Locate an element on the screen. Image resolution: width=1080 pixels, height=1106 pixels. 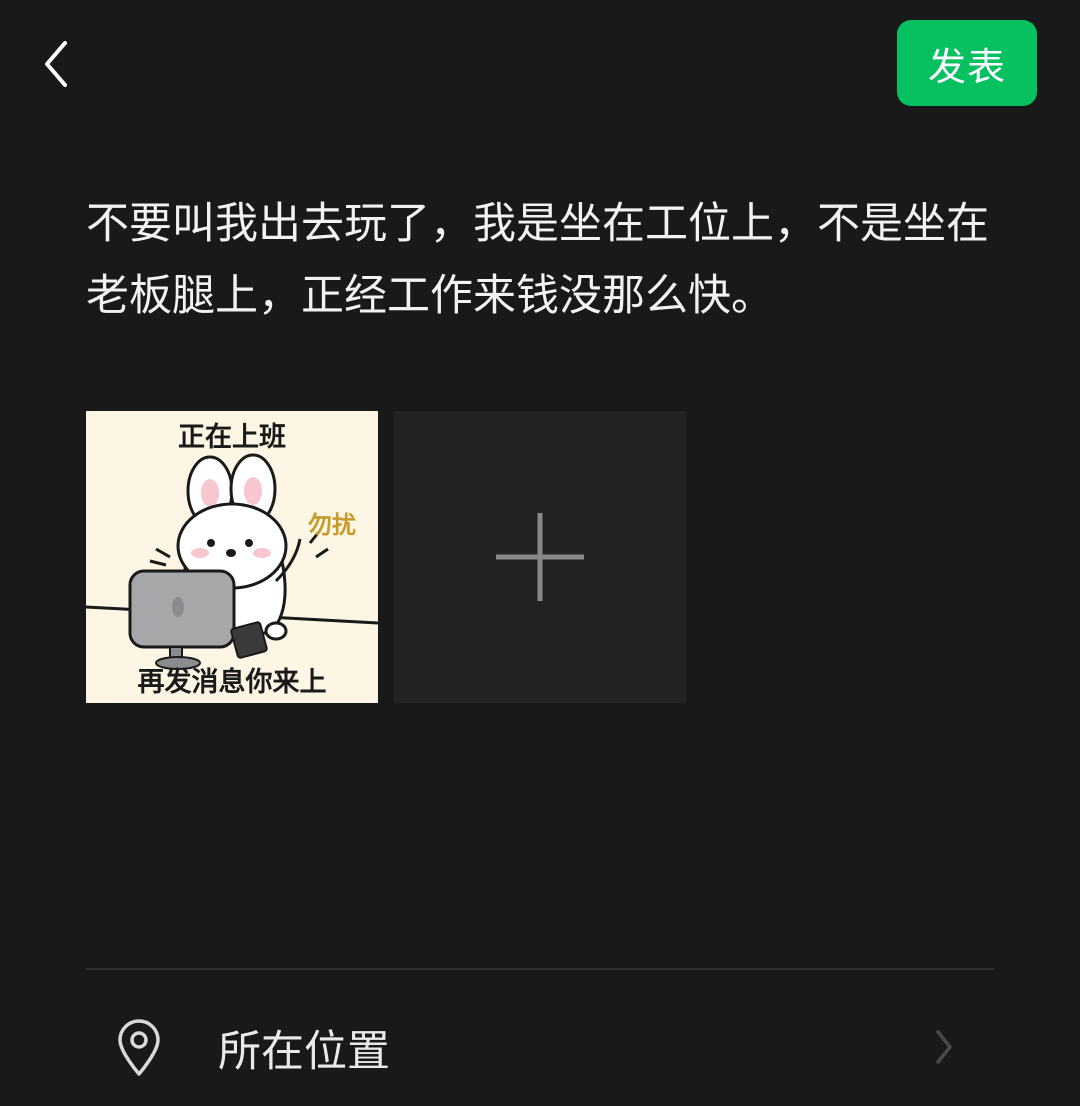
plus-icon is located at coordinates (540, 557).